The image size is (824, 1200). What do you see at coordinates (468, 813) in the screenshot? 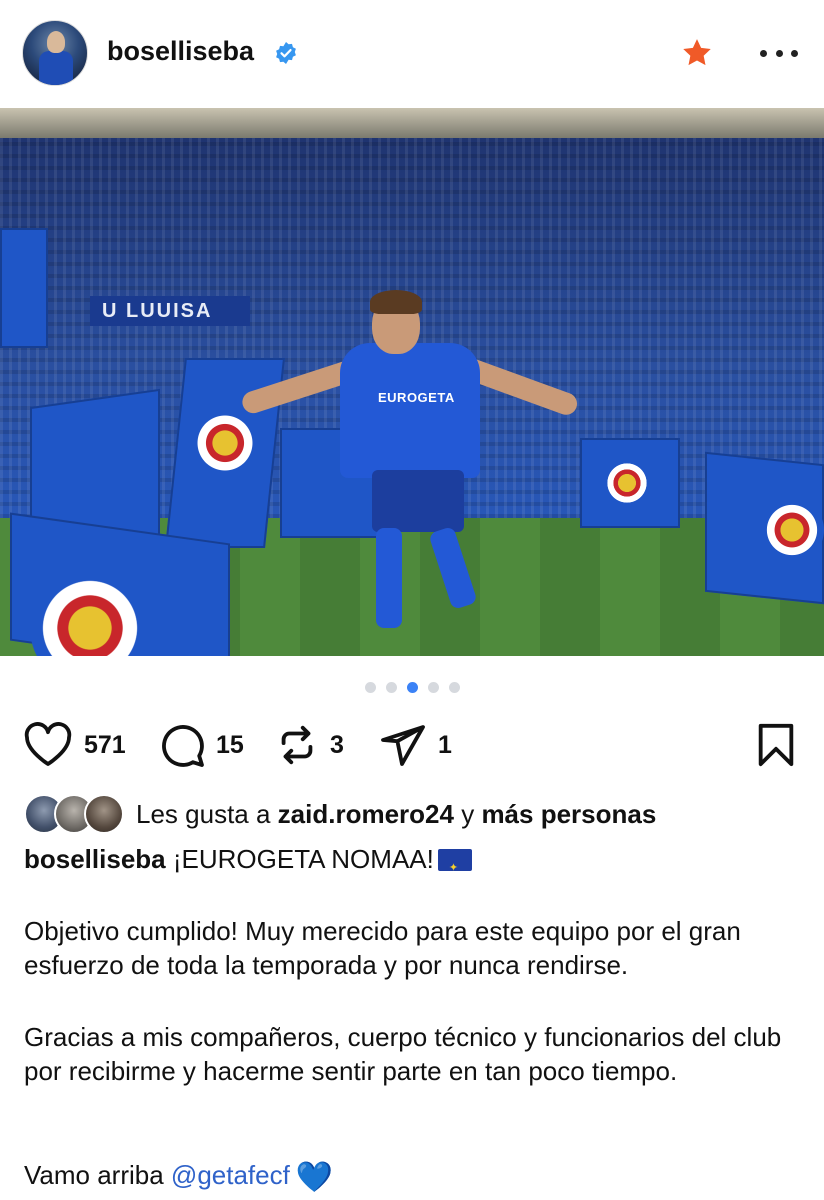
I see `likes-conjunction: y` at bounding box center [468, 813].